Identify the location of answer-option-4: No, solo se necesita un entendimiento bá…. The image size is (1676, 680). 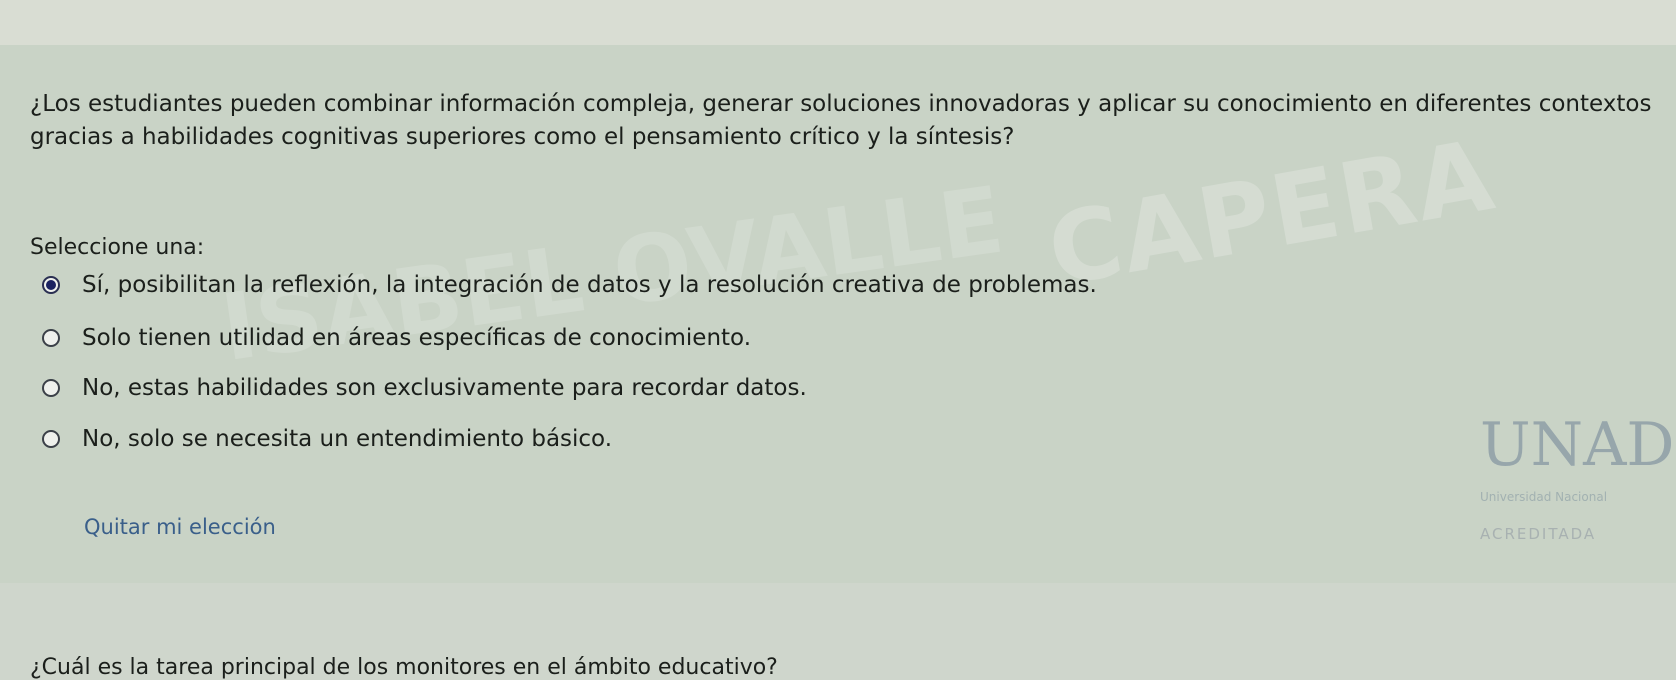
(327, 439).